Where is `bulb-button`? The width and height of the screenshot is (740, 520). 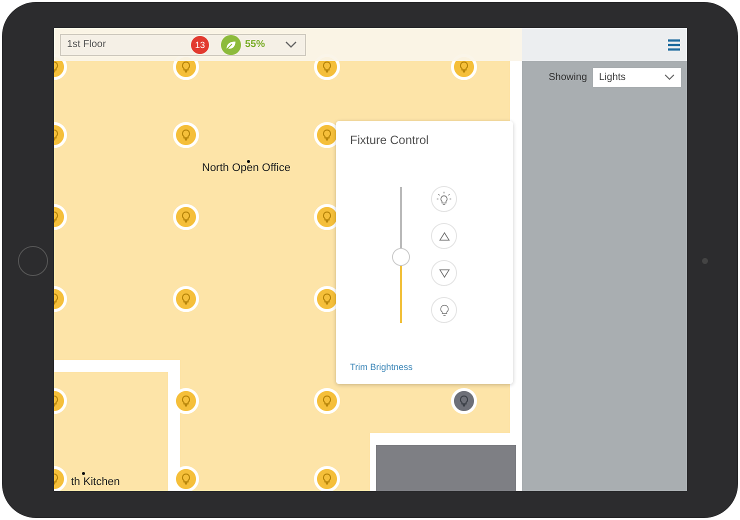 bulb-button is located at coordinates (444, 310).